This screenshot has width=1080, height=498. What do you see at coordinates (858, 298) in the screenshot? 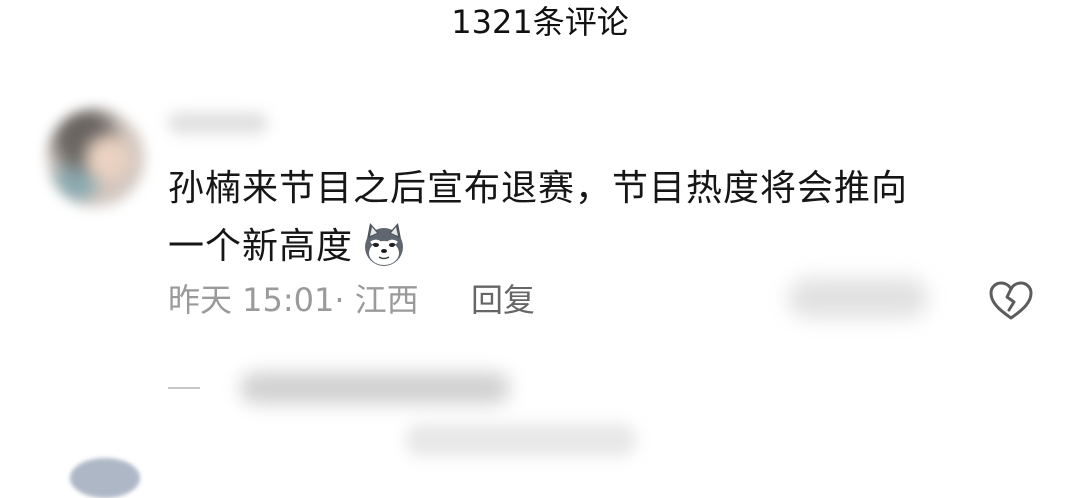
I see `like-count-redacted` at bounding box center [858, 298].